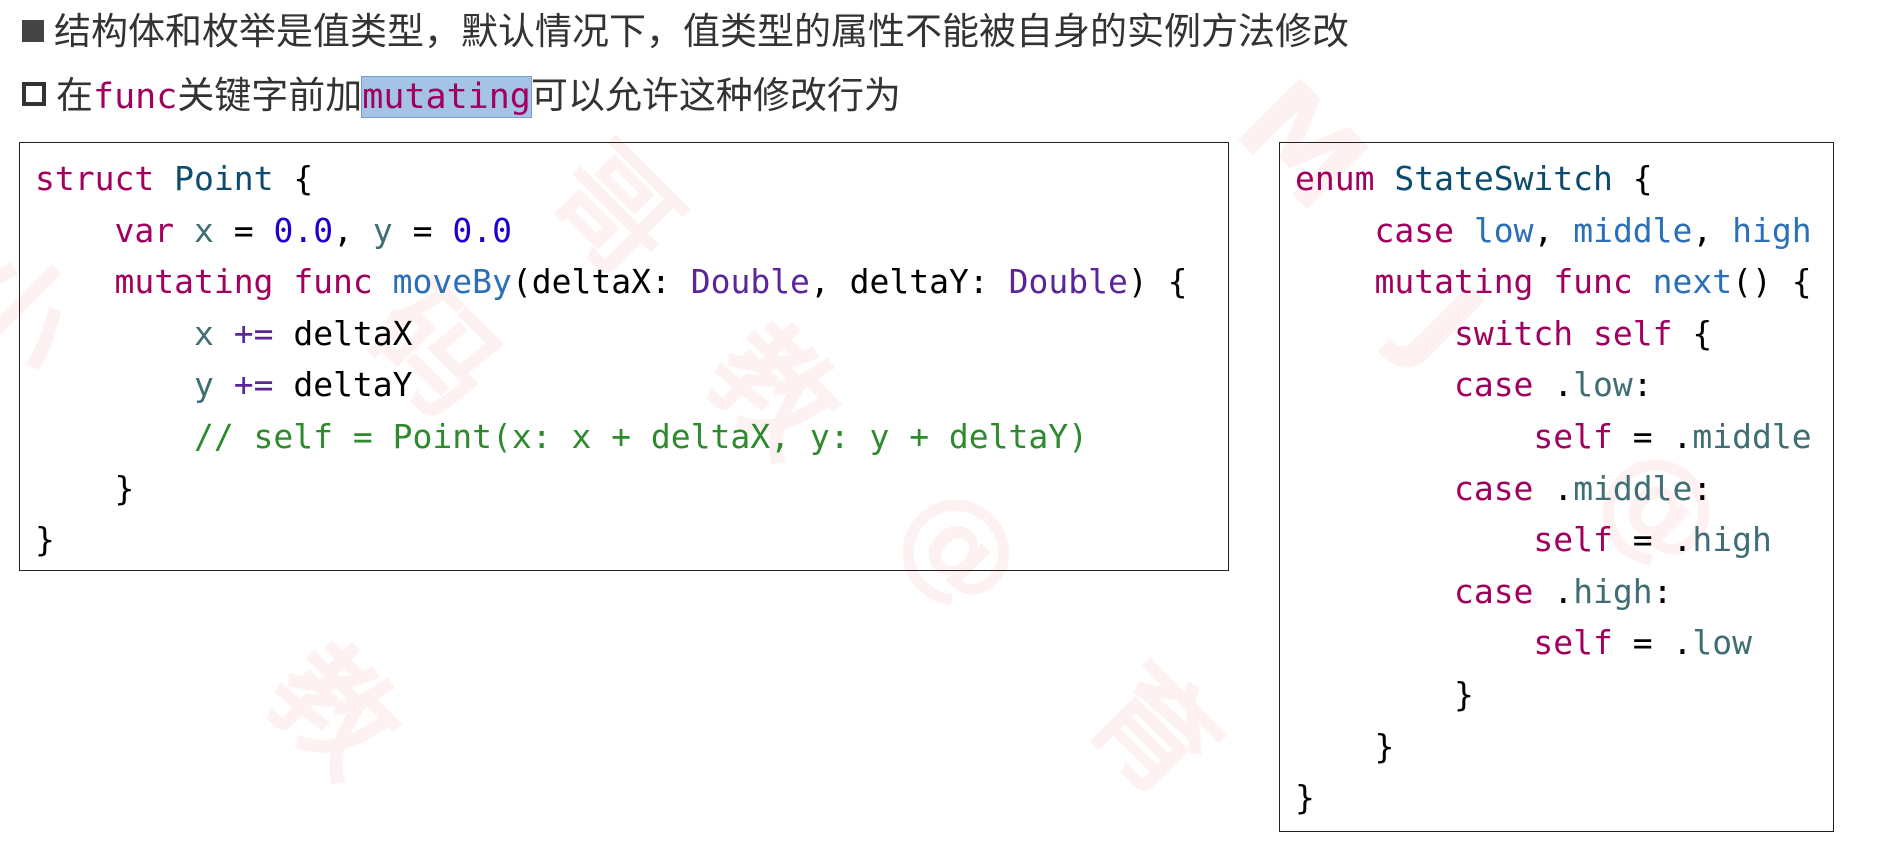 The image size is (1904, 842). What do you see at coordinates (631, 231) in the screenshot?
I see `code-line: var x = 0.0, y = 0.0` at bounding box center [631, 231].